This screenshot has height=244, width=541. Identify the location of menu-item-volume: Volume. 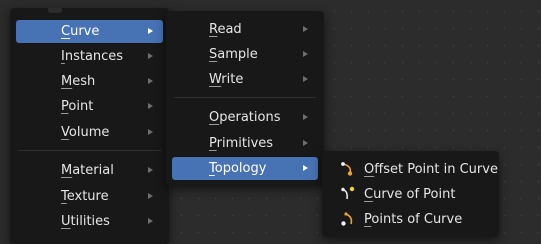
(89, 132).